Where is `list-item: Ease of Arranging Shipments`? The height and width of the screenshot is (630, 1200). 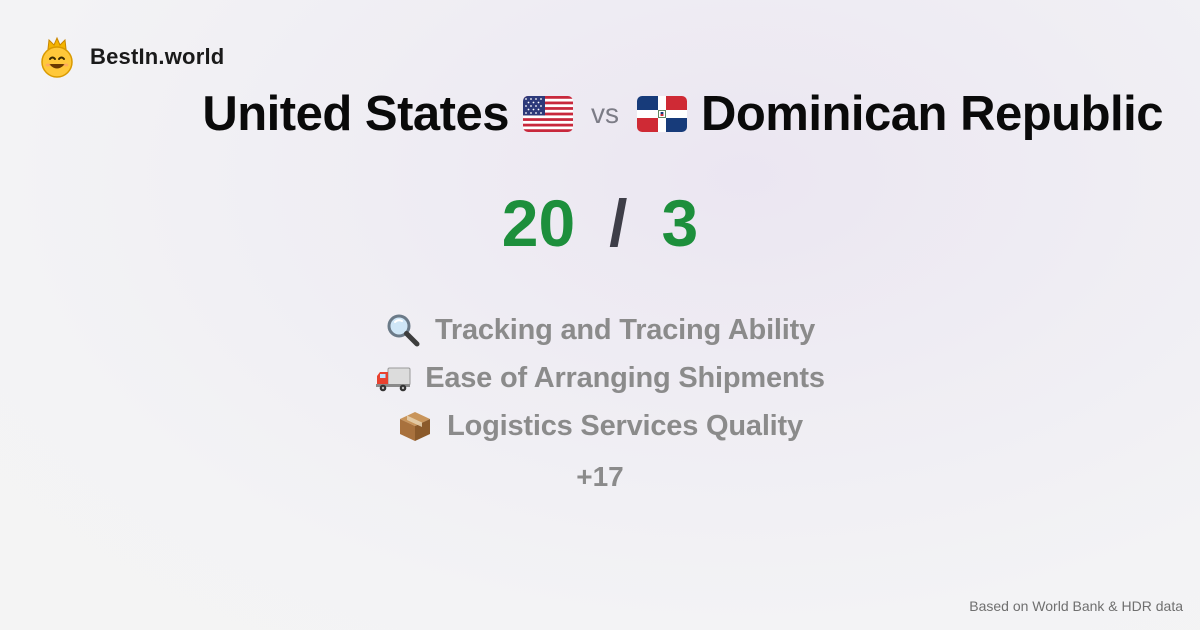
list-item: Ease of Arranging Shipments is located at coordinates (600, 378).